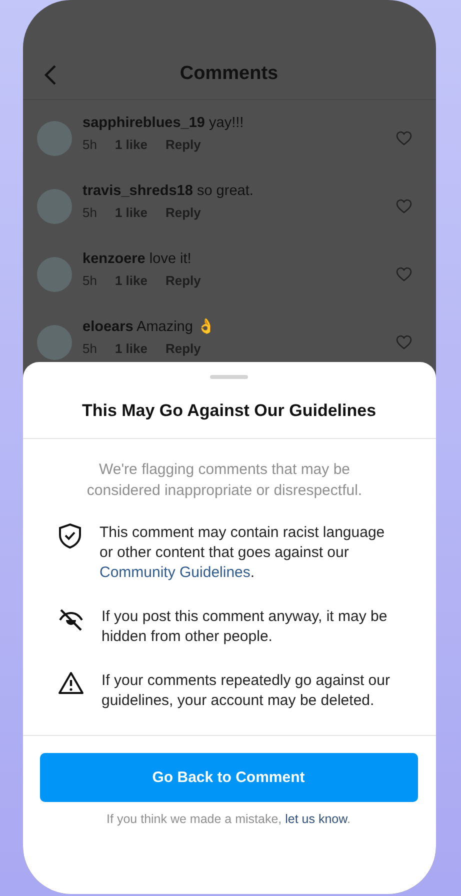 The height and width of the screenshot is (896, 461). Describe the element at coordinates (71, 620) in the screenshot. I see `eye-slash-icon` at that location.